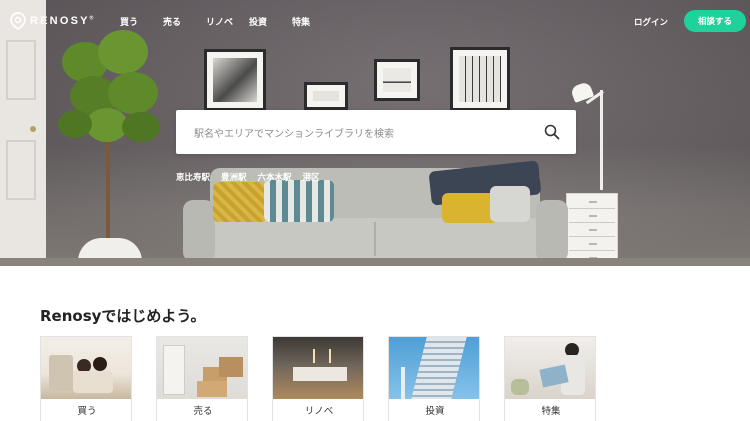  I want to click on card-photo-tower, so click(434, 368).